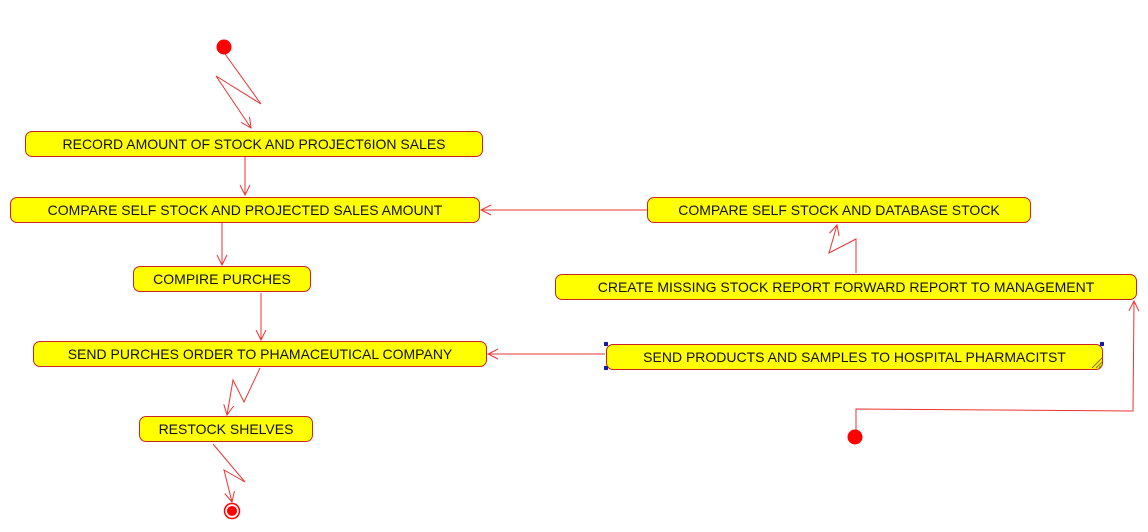 This screenshot has height=532, width=1148. I want to click on action-restock-shelves: RESTOCK SHELVES, so click(226, 429).